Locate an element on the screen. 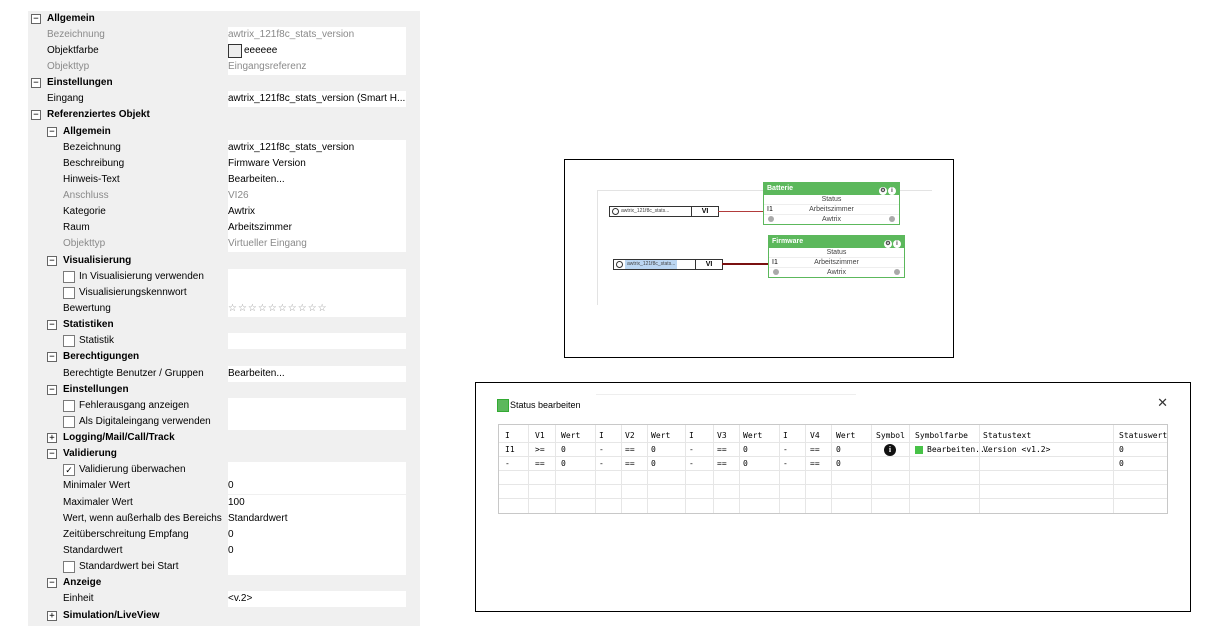 The width and height of the screenshot is (1232, 628). input-reference-2: awtrix_121f8c_stats... VI is located at coordinates (668, 264).